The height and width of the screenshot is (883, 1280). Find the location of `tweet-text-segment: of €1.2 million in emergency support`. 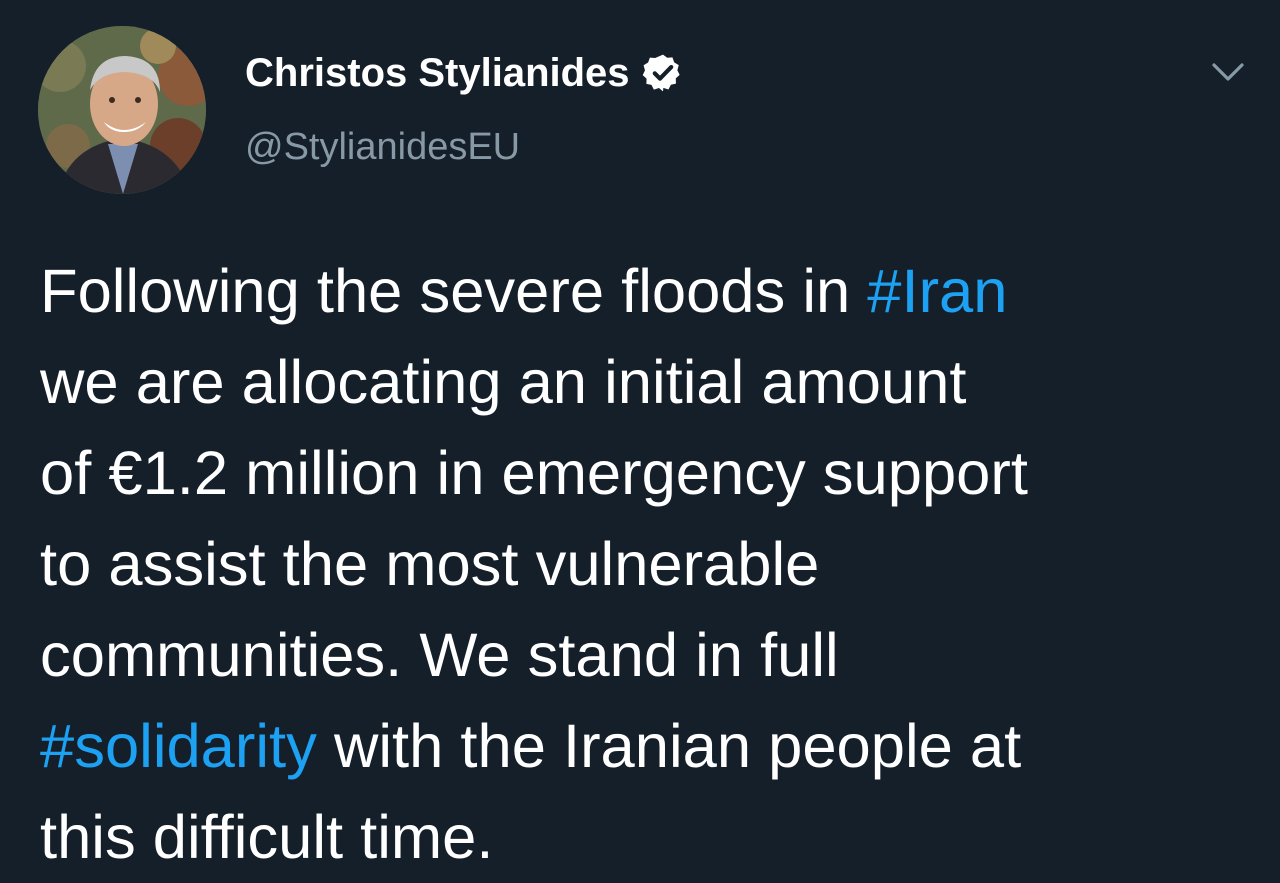

tweet-text-segment: of €1.2 million in emergency support is located at coordinates (534, 473).